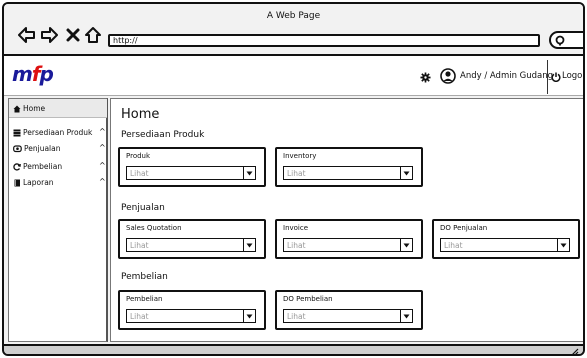 The width and height of the screenshot is (587, 358). I want to click on card-sales-quotation: Sales Quotation Lihat, so click(192, 239).